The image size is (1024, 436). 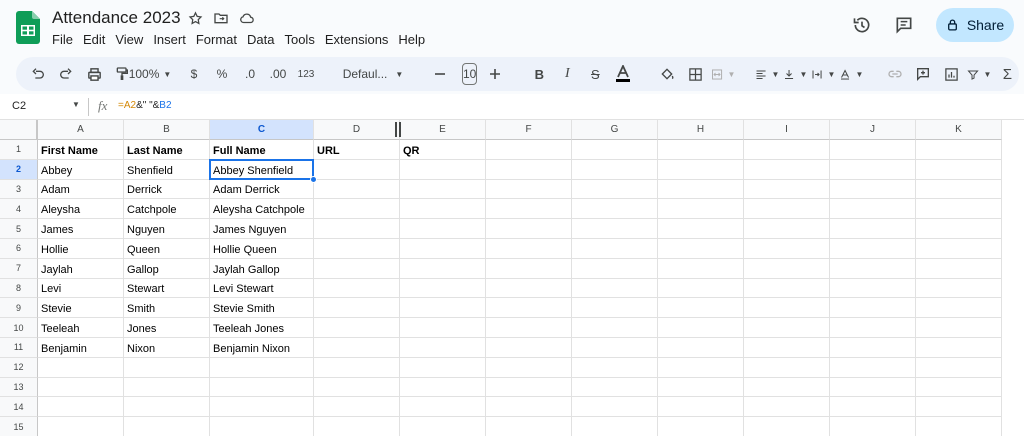 I want to click on cell-b1: Last Name, so click(x=167, y=150).